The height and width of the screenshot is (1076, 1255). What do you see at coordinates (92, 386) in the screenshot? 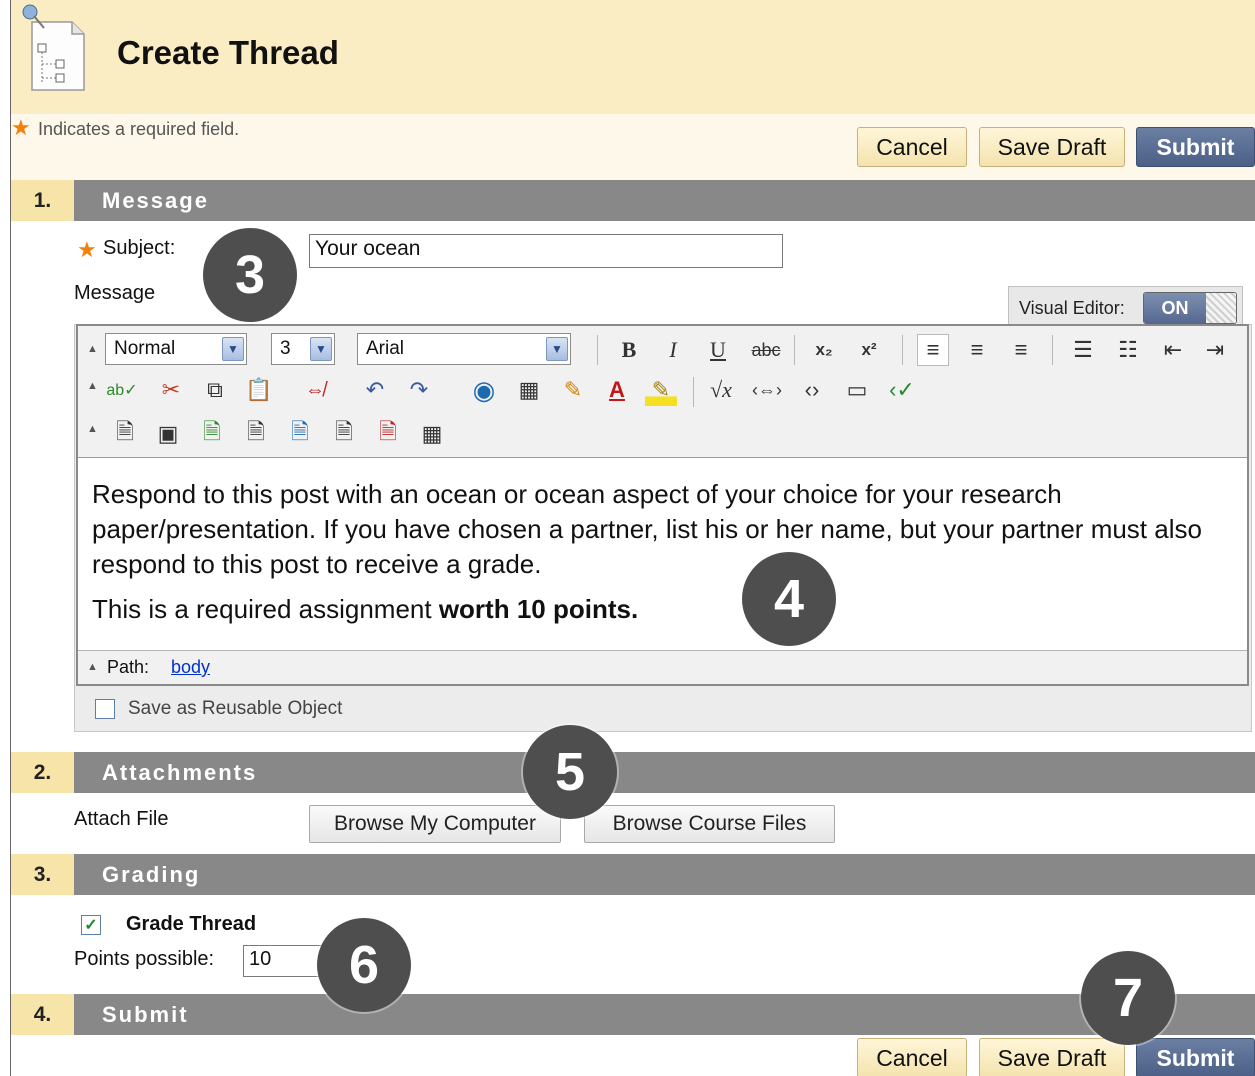
I see `collapse-row2-icon: ▲` at bounding box center [92, 386].